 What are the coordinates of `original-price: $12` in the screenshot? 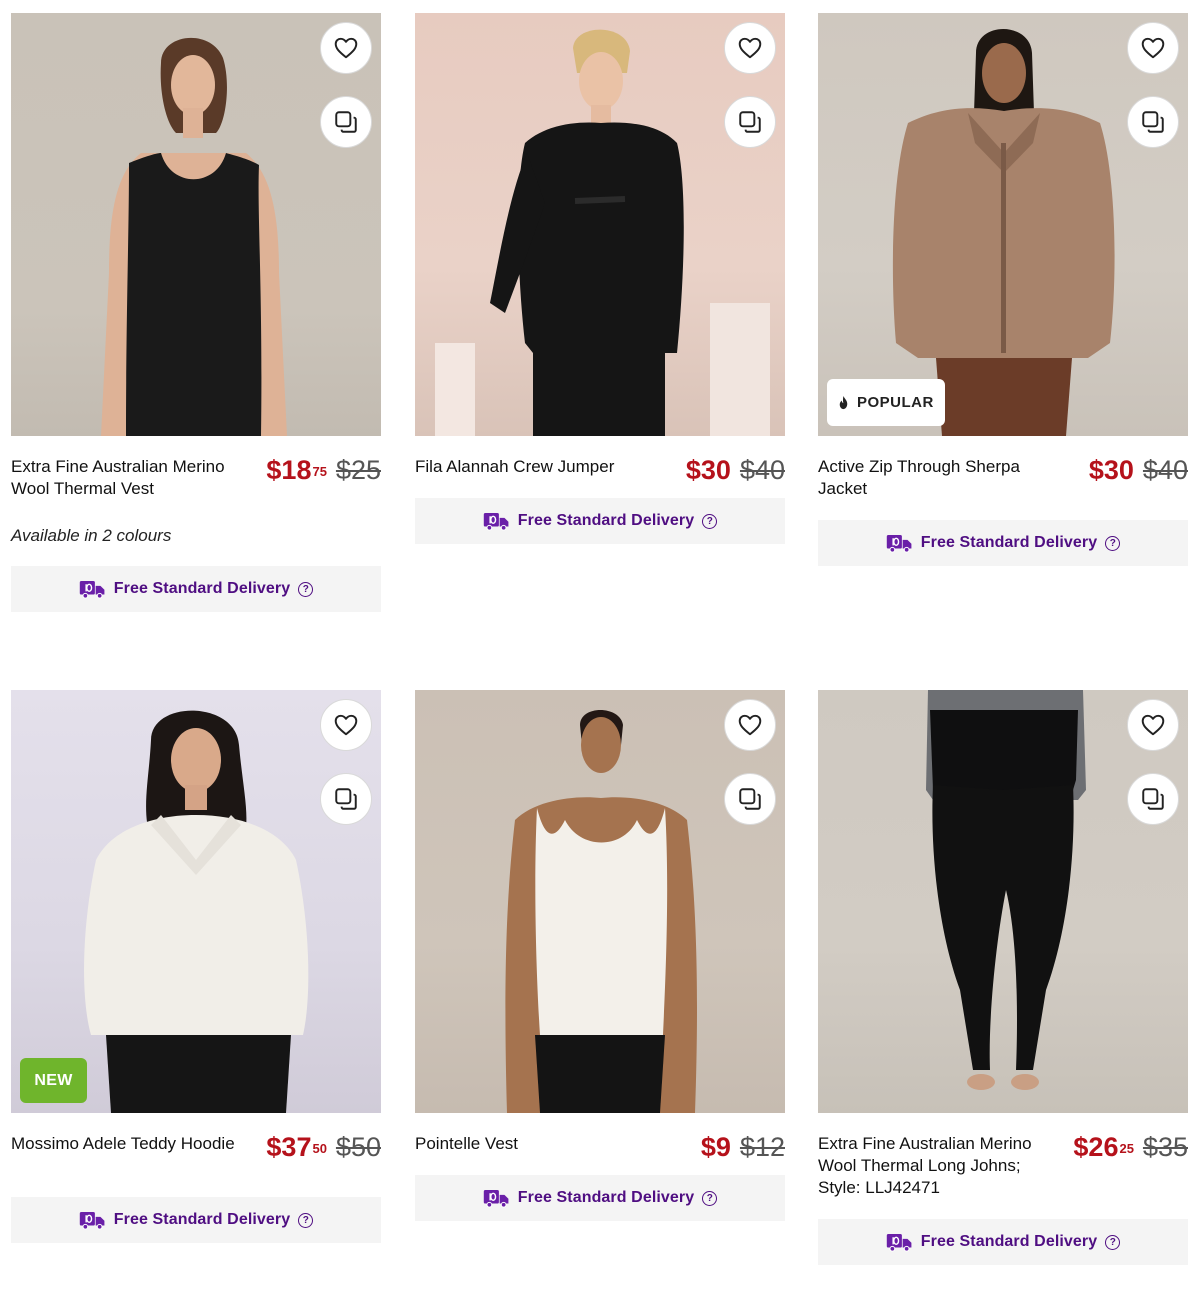 It's located at (762, 1147).